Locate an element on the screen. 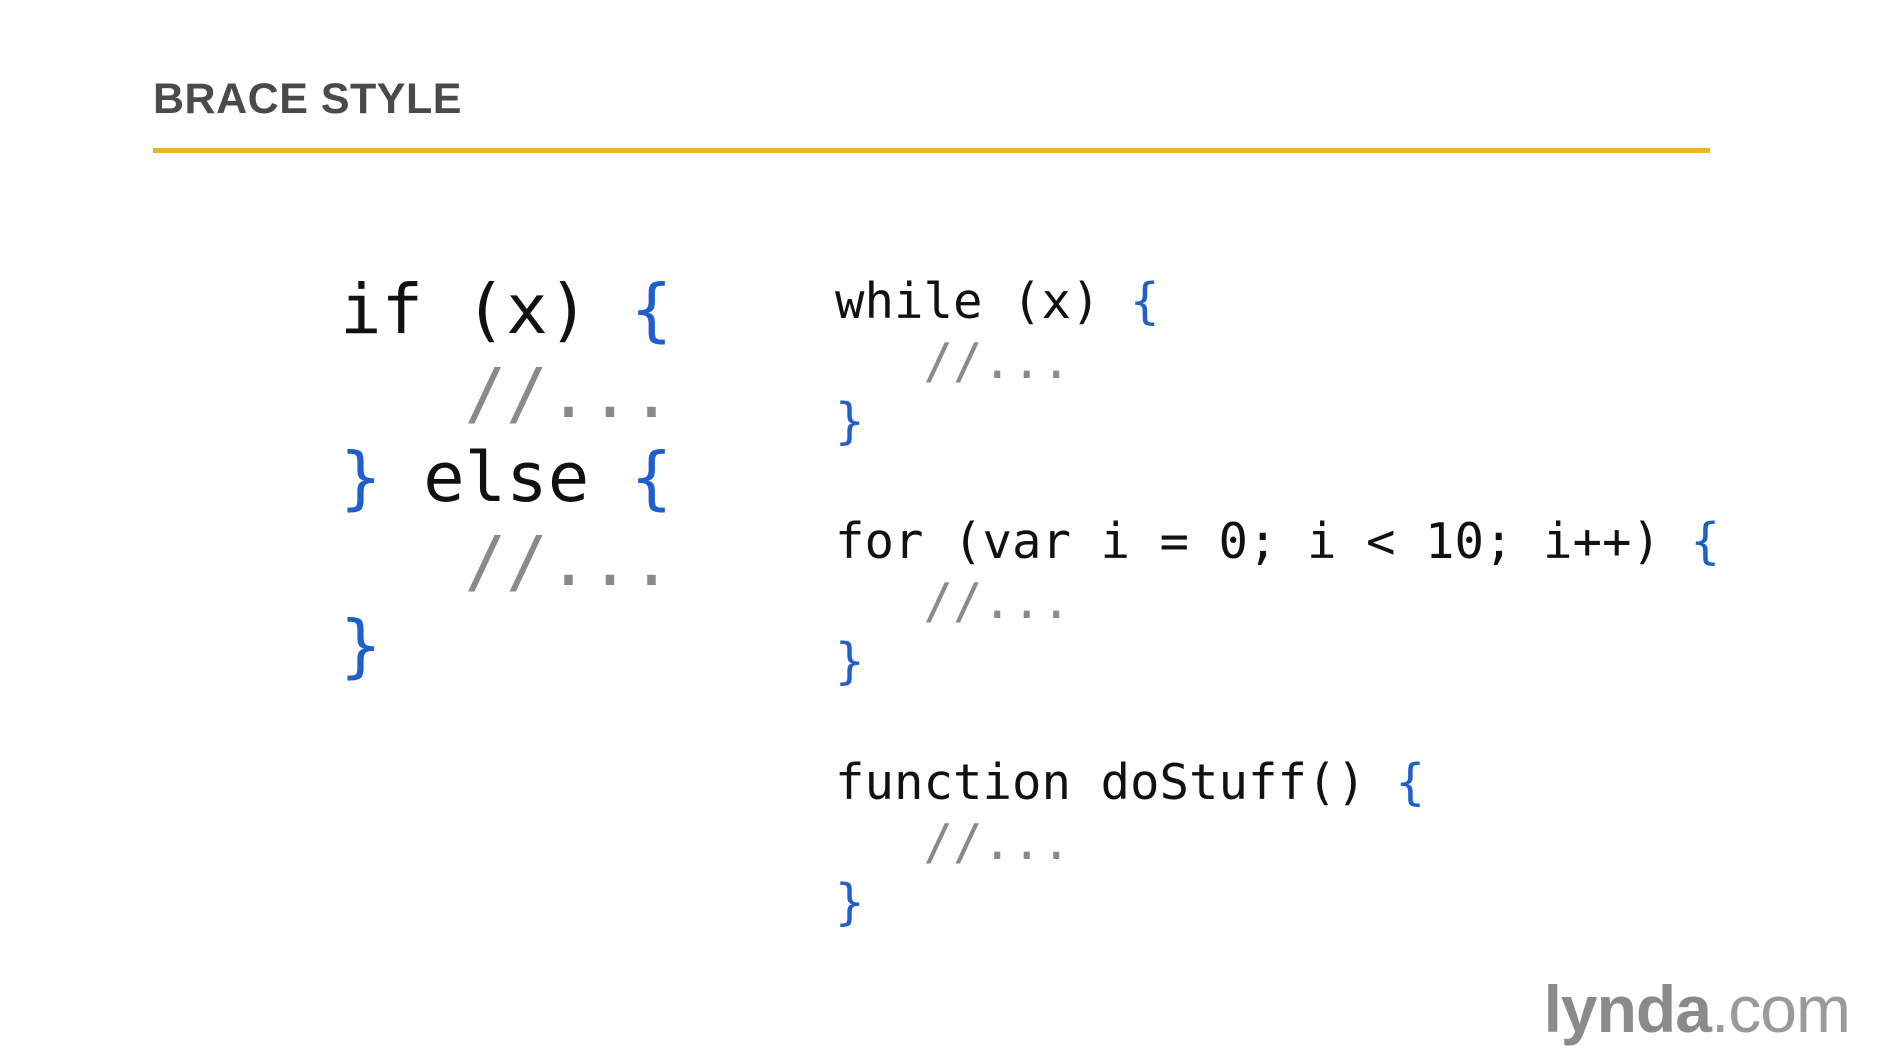  code-text: if (x) is located at coordinates (485, 310).